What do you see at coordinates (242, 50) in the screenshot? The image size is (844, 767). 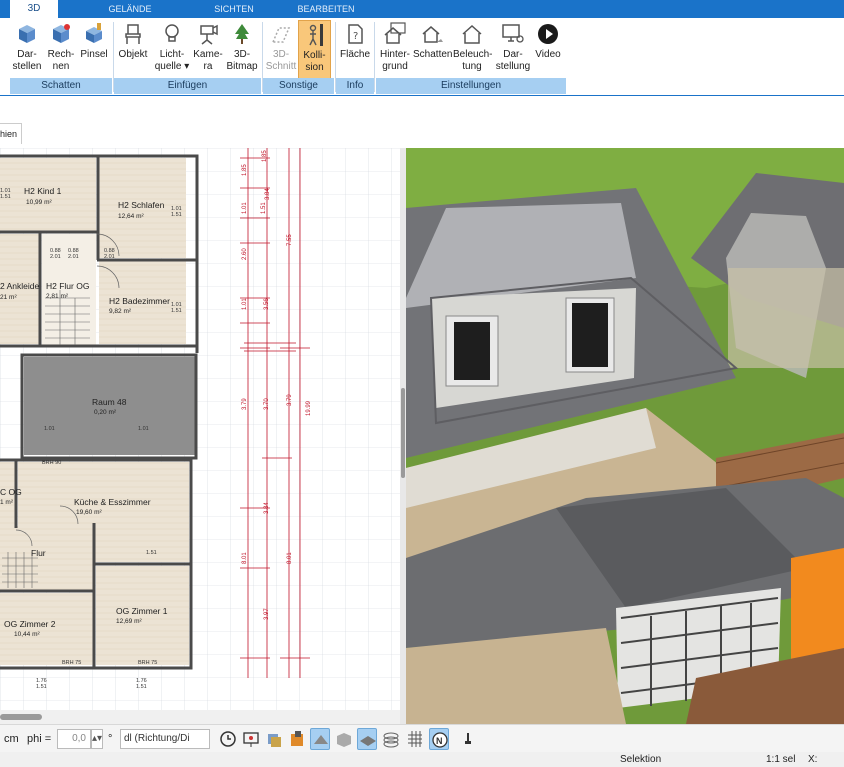 I see `bitmap-button: 3D- Bitmap` at bounding box center [242, 50].